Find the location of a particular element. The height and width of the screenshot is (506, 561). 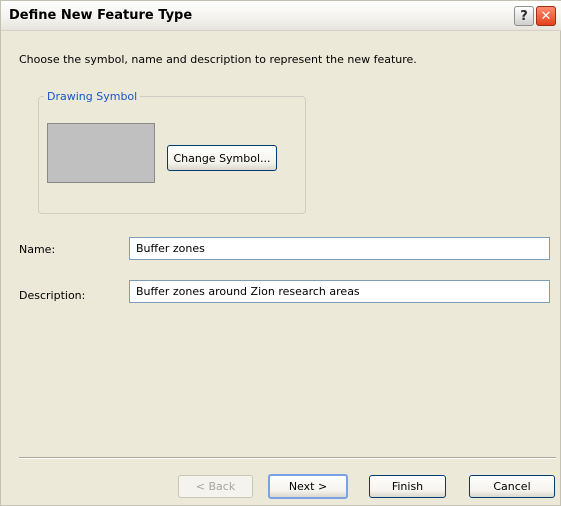

name-field: Buffer zones is located at coordinates (339, 248).